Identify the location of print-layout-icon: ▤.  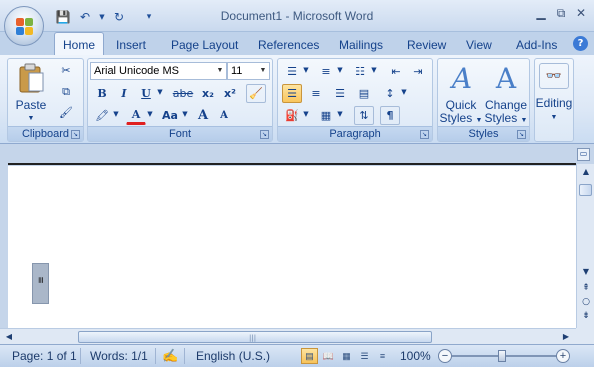
(309, 356).